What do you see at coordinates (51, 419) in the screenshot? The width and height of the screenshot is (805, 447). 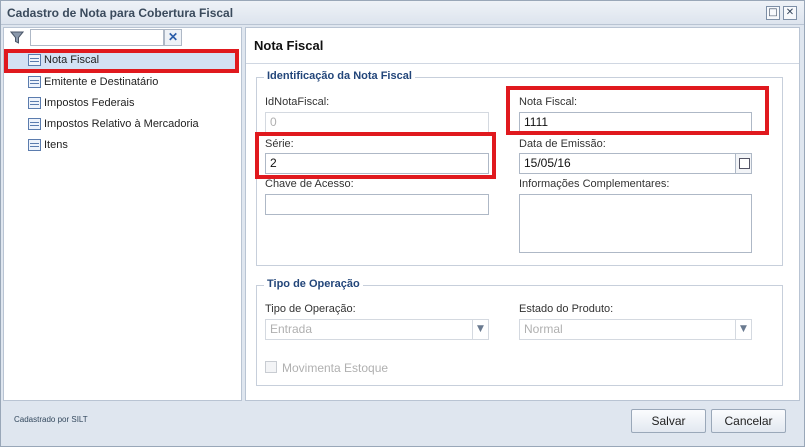 I see `footer-note: Cadastrado por SILT` at bounding box center [51, 419].